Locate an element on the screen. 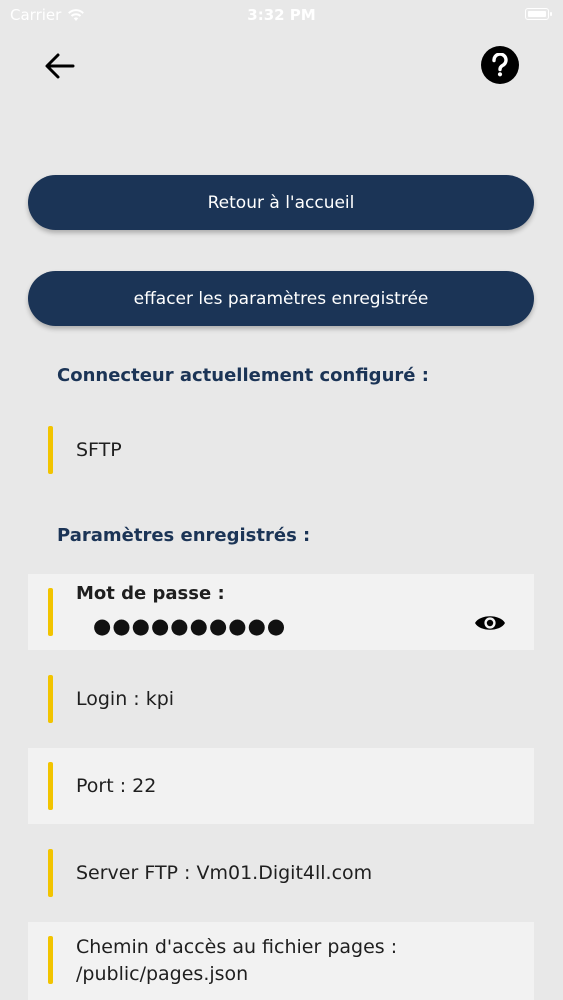 The image size is (563, 1000). help-button is located at coordinates (500, 65).